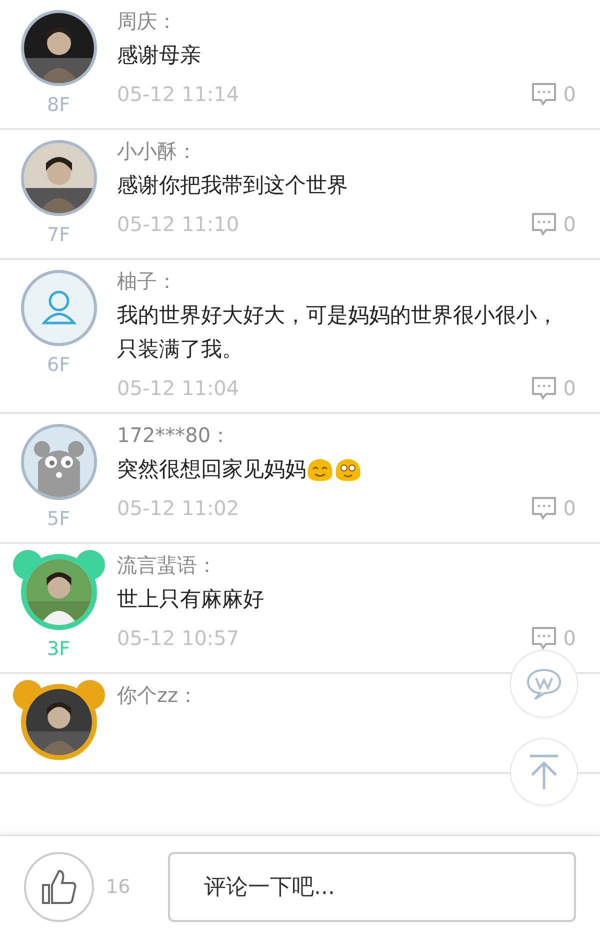 The height and width of the screenshot is (938, 600). What do you see at coordinates (157, 695) in the screenshot?
I see `user-name: 你个zz：` at bounding box center [157, 695].